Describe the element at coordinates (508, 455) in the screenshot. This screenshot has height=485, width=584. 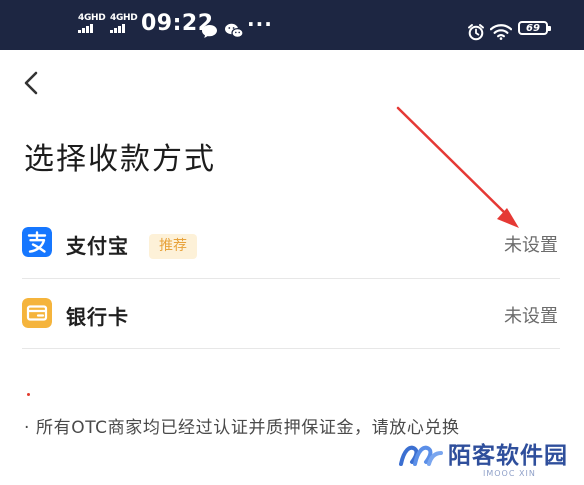
I see `watermark-title: 陌客软件园` at that location.